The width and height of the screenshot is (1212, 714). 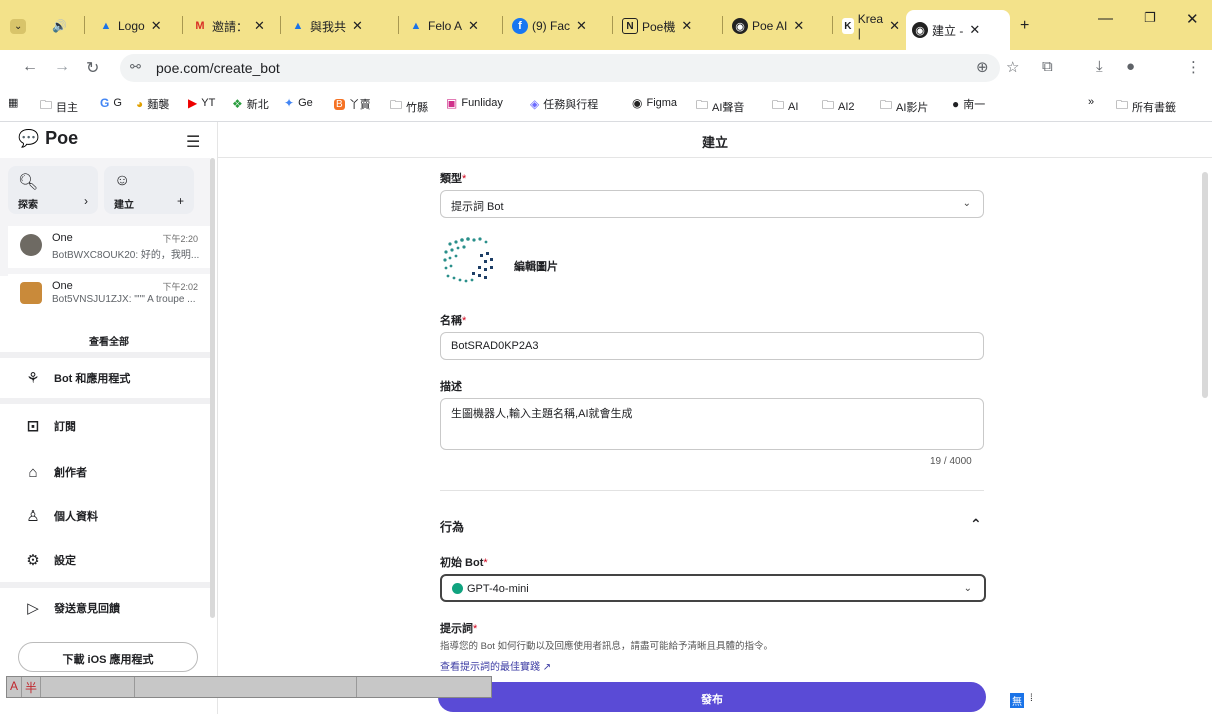 I want to click on ime-tray-icon: 無, so click(x=1017, y=700).